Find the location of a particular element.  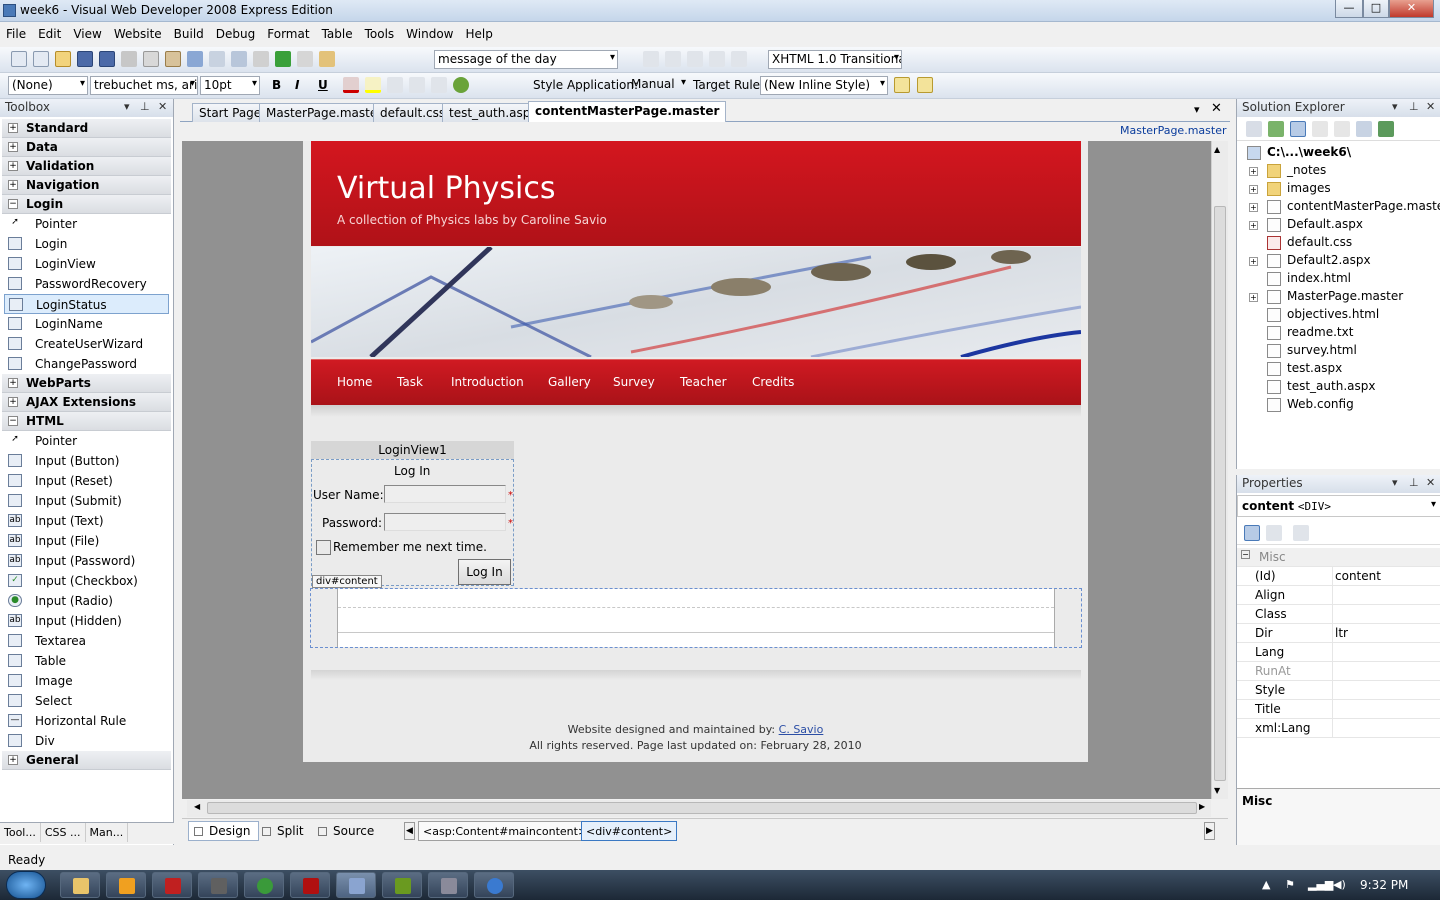

align-icon is located at coordinates (695, 59).